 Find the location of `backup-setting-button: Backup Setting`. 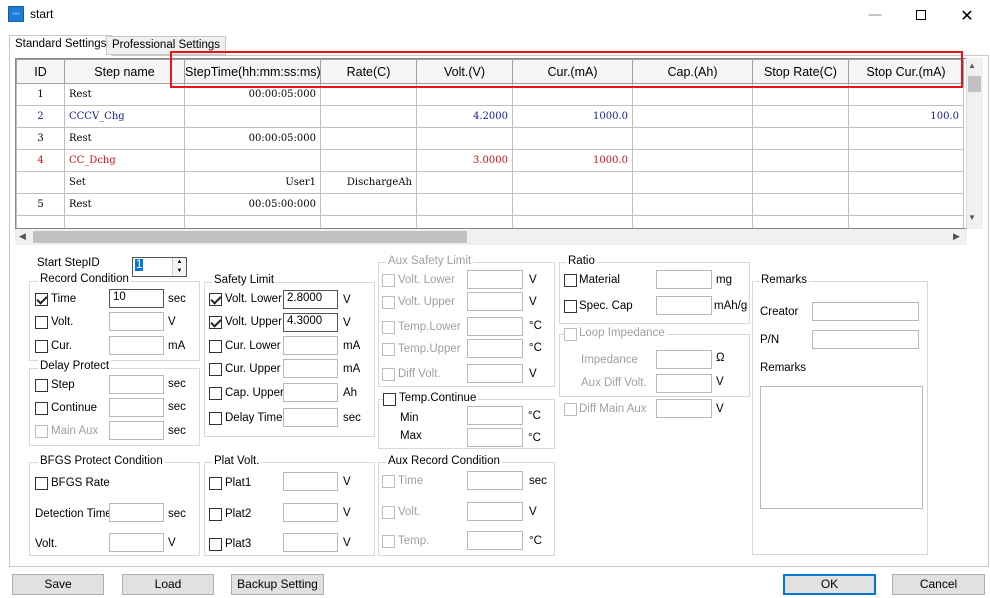

backup-setting-button: Backup Setting is located at coordinates (277, 584).